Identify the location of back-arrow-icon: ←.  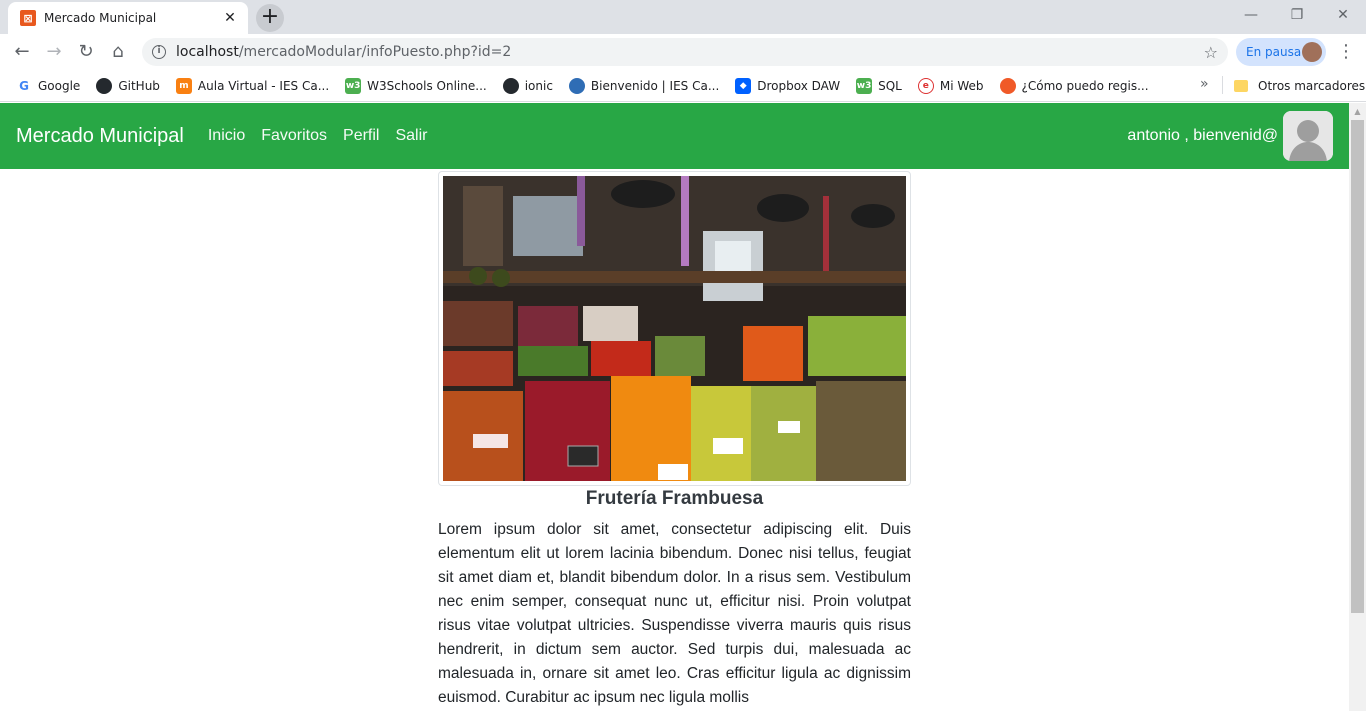
(22, 52).